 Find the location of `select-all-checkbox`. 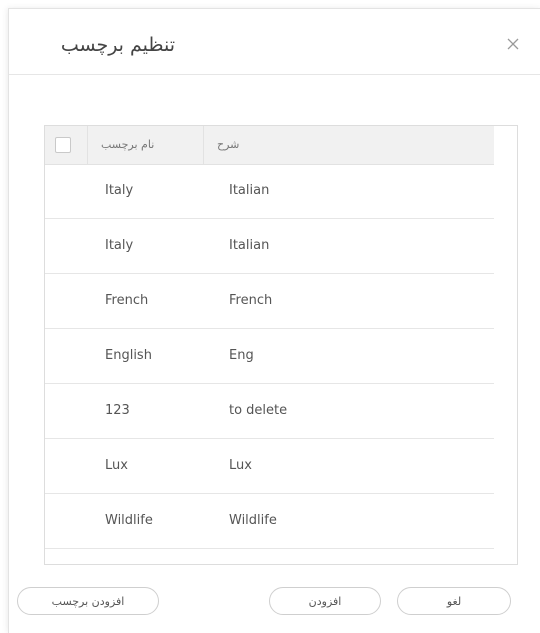

select-all-checkbox is located at coordinates (63, 145).